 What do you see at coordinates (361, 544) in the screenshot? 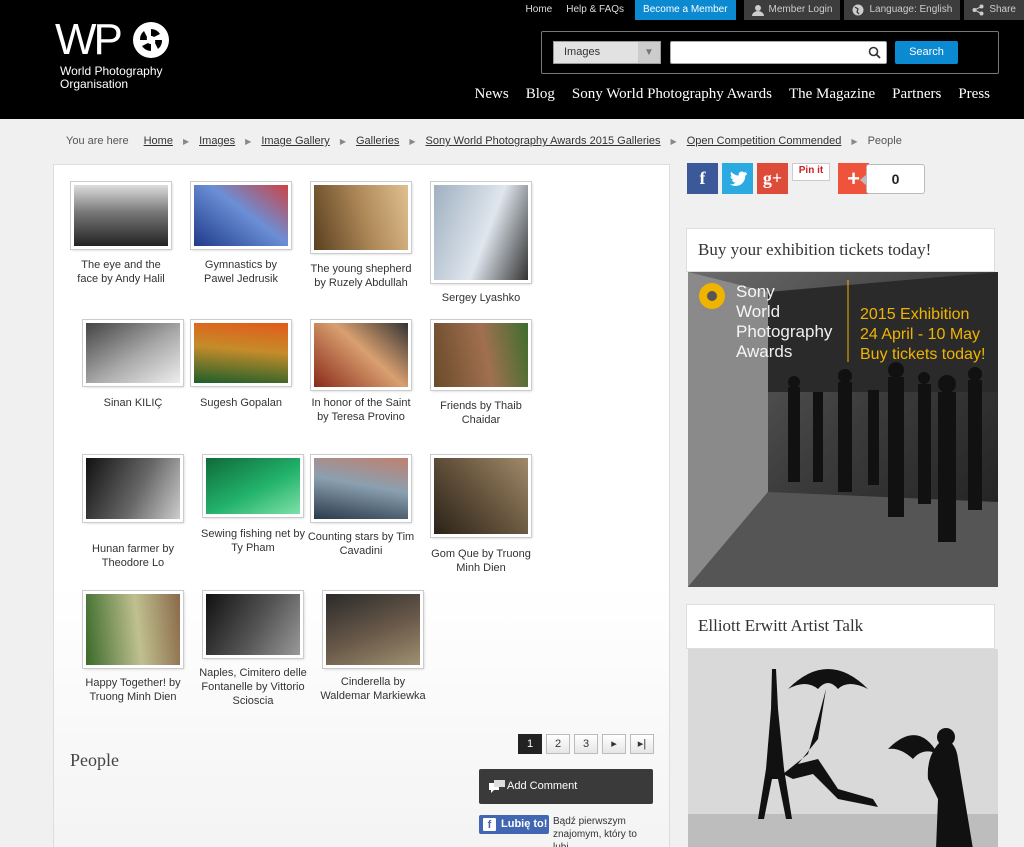
I see `gallery-caption: Counting stars by Tim Cavadini` at bounding box center [361, 544].